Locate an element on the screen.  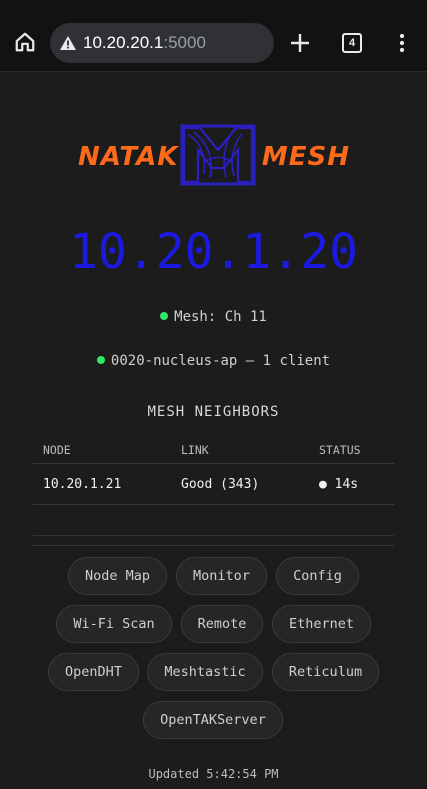
browser-toolbar: 10.20.20.1:5000 4 is located at coordinates (213, 36).